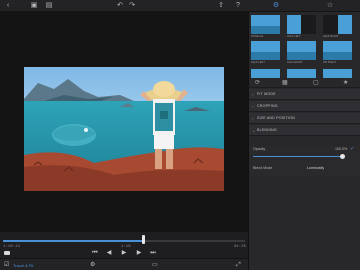  Describe the element at coordinates (254, 130) in the screenshot. I see `chevron-down-icon: ⌄` at that location.